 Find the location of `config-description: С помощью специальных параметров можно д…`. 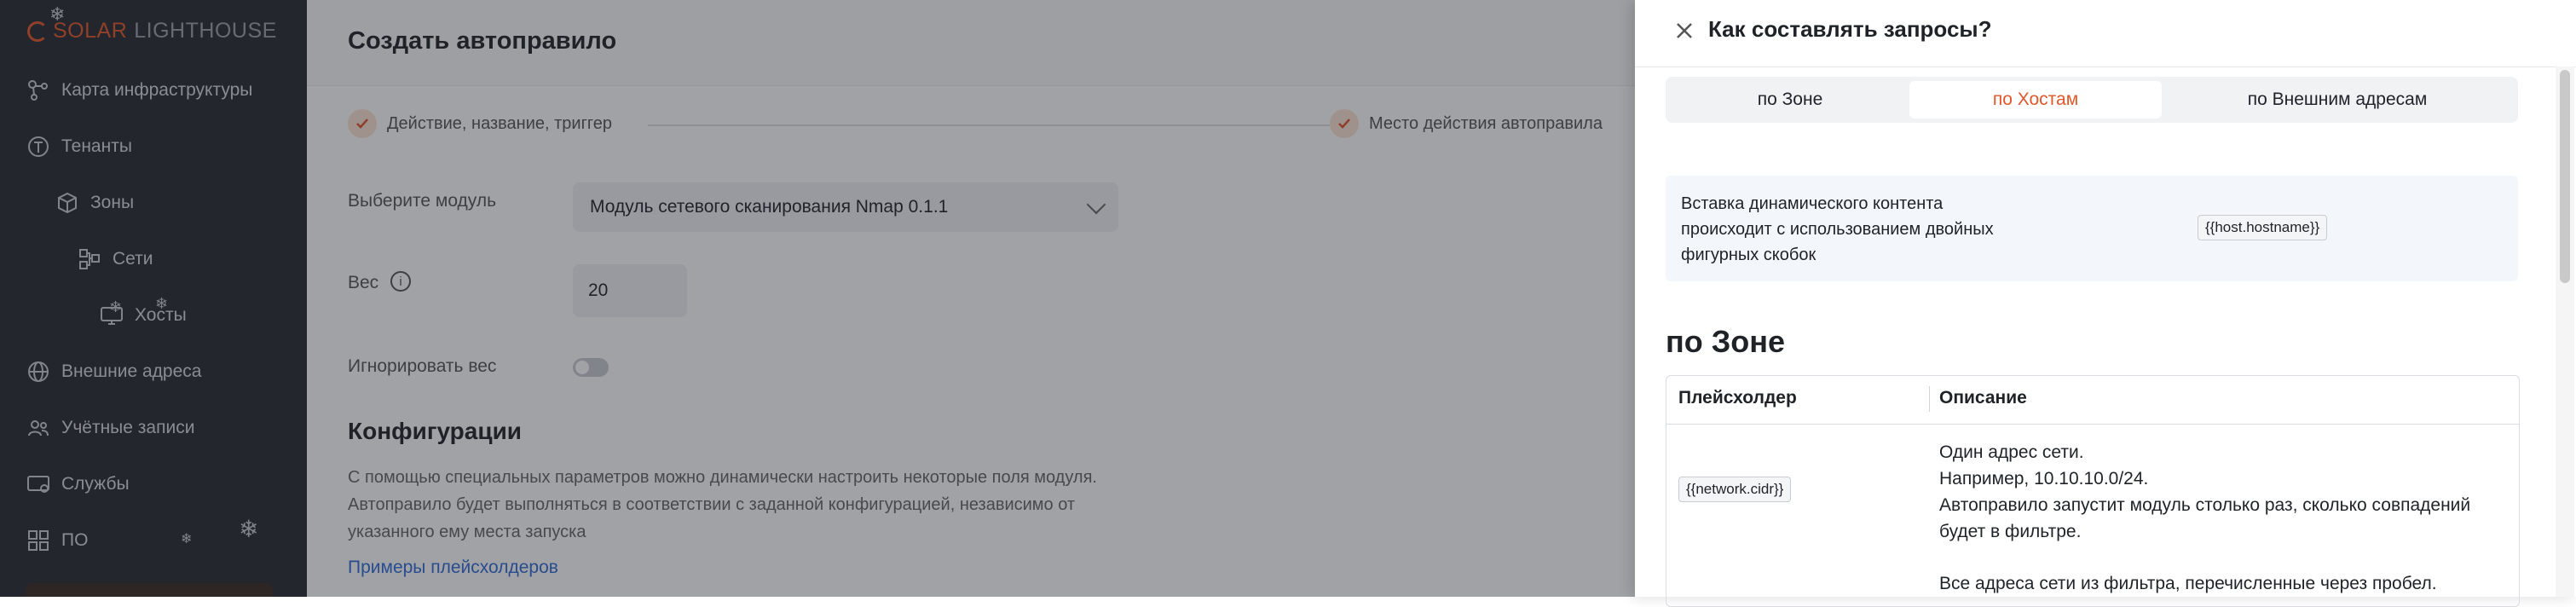

config-description: С помощью специальных параметров можно д… is located at coordinates (722, 504).